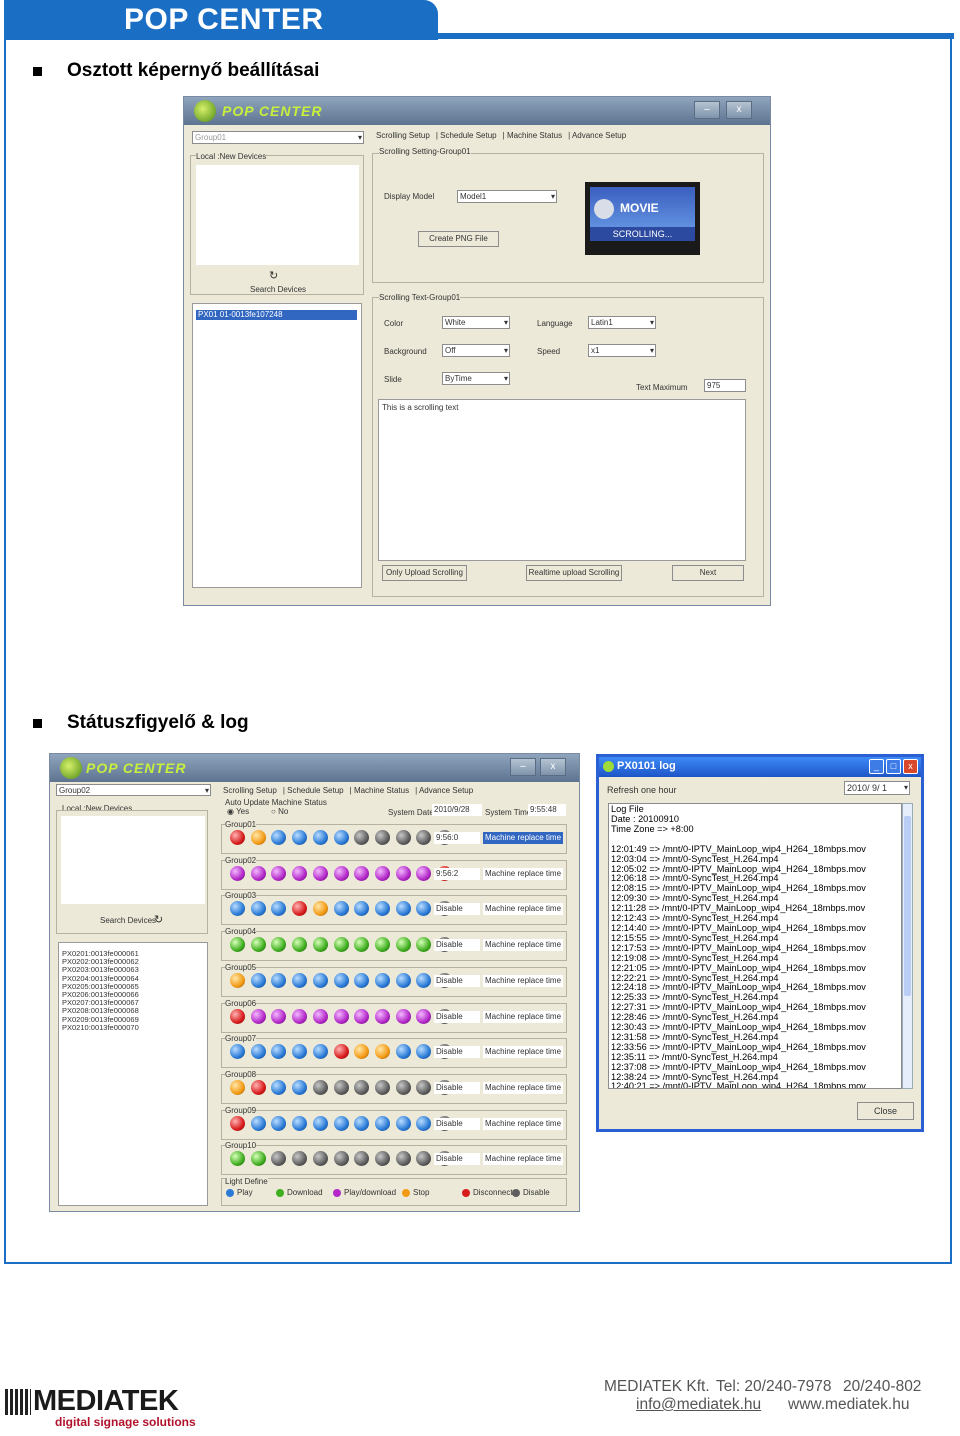 The width and height of the screenshot is (960, 1436). What do you see at coordinates (128, 920) in the screenshot?
I see `search-devices-button: Search Devices` at bounding box center [128, 920].